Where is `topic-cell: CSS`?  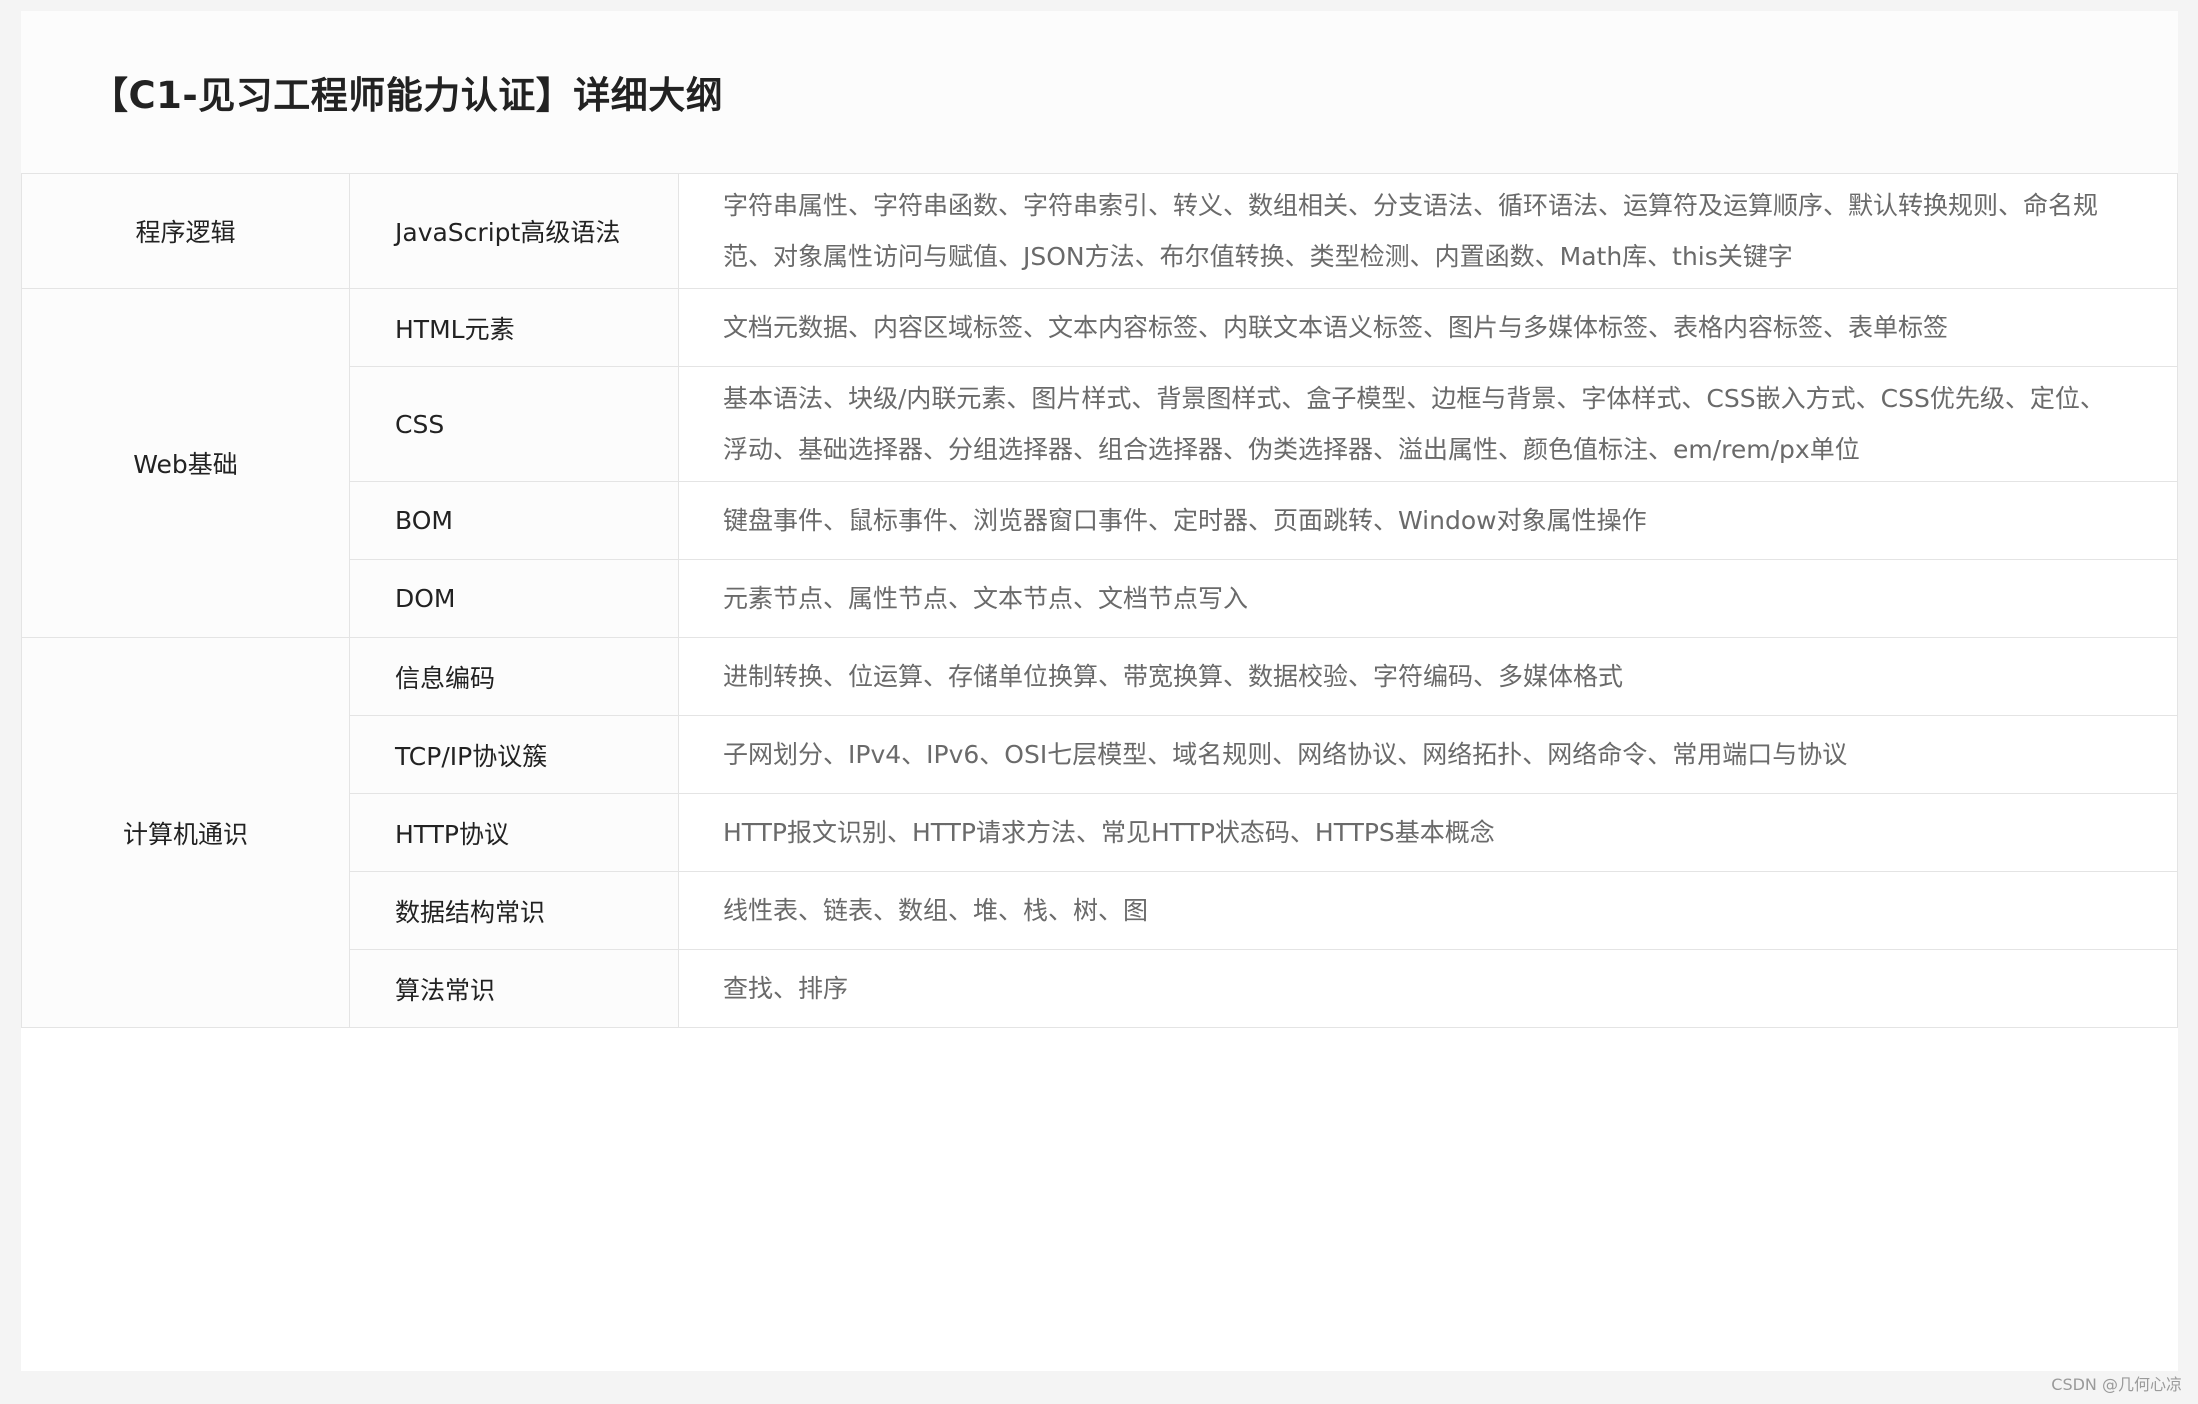
topic-cell: CSS is located at coordinates (514, 424).